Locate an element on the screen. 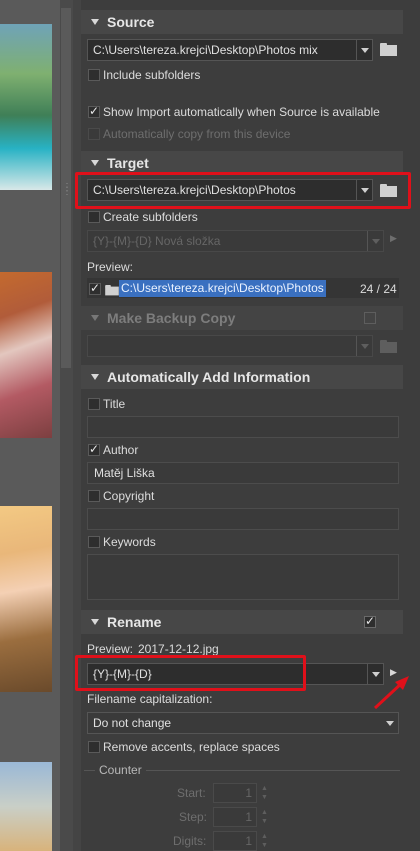 The image size is (420, 851). capitalization-value: Do not change is located at coordinates (132, 723).